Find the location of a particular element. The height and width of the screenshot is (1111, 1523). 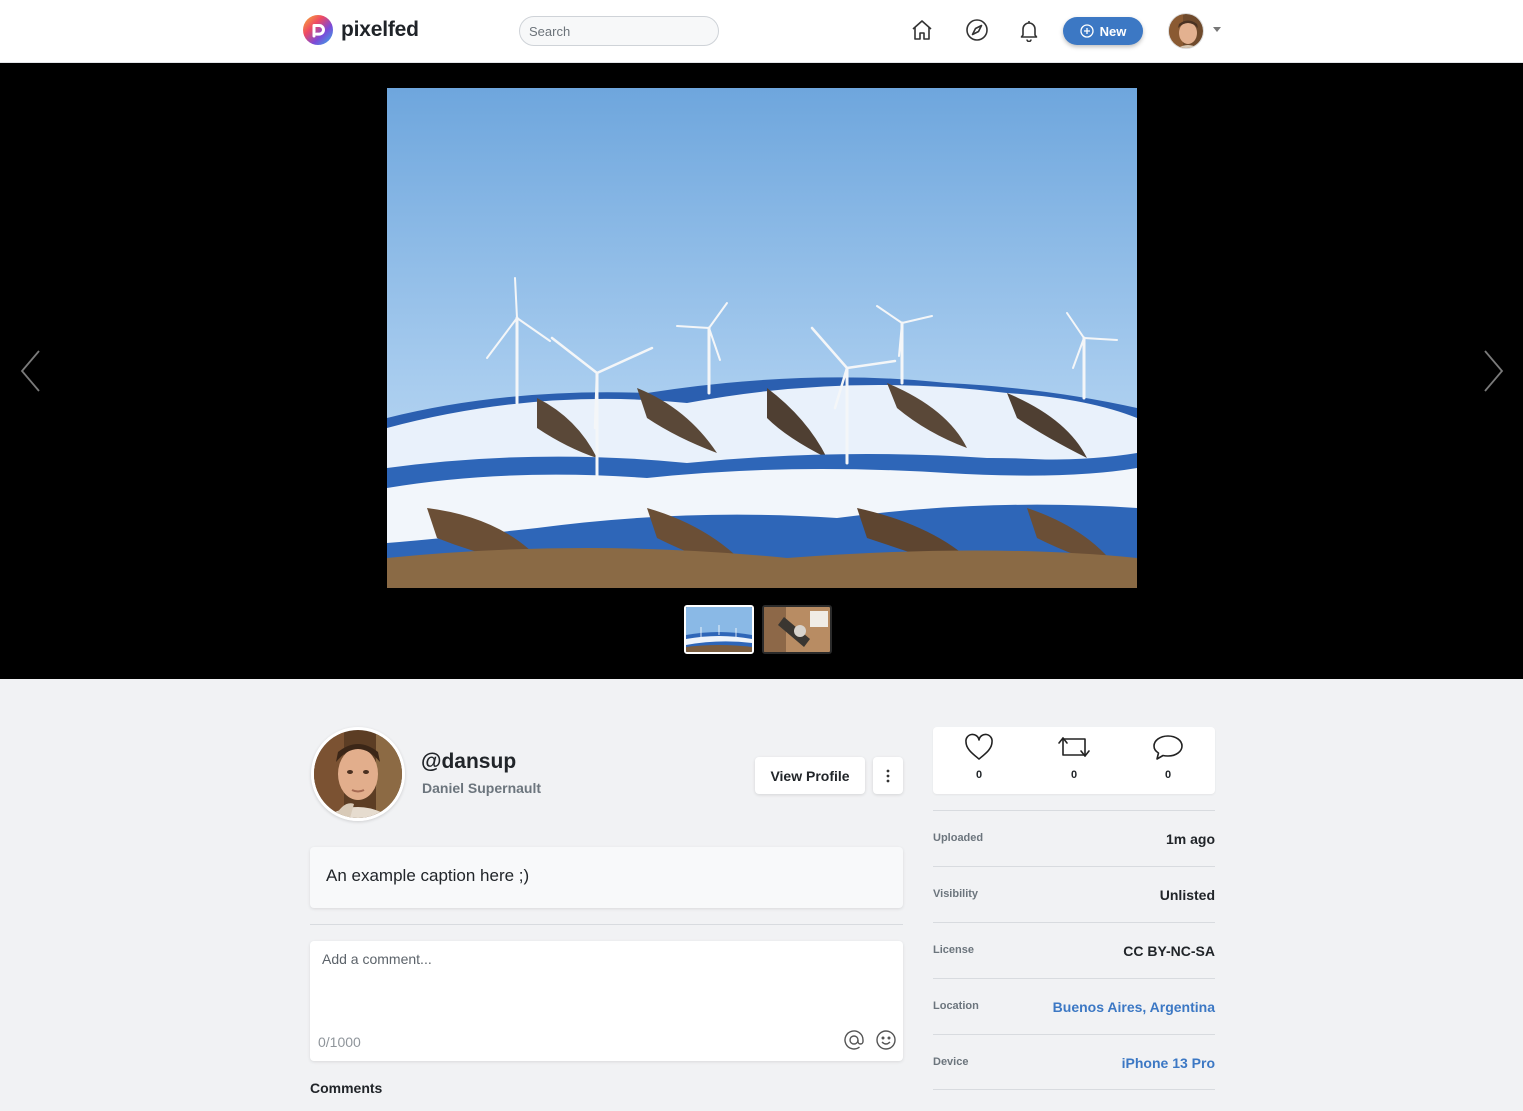

top-navbar: pixelfed New is located at coordinates (761, 31).